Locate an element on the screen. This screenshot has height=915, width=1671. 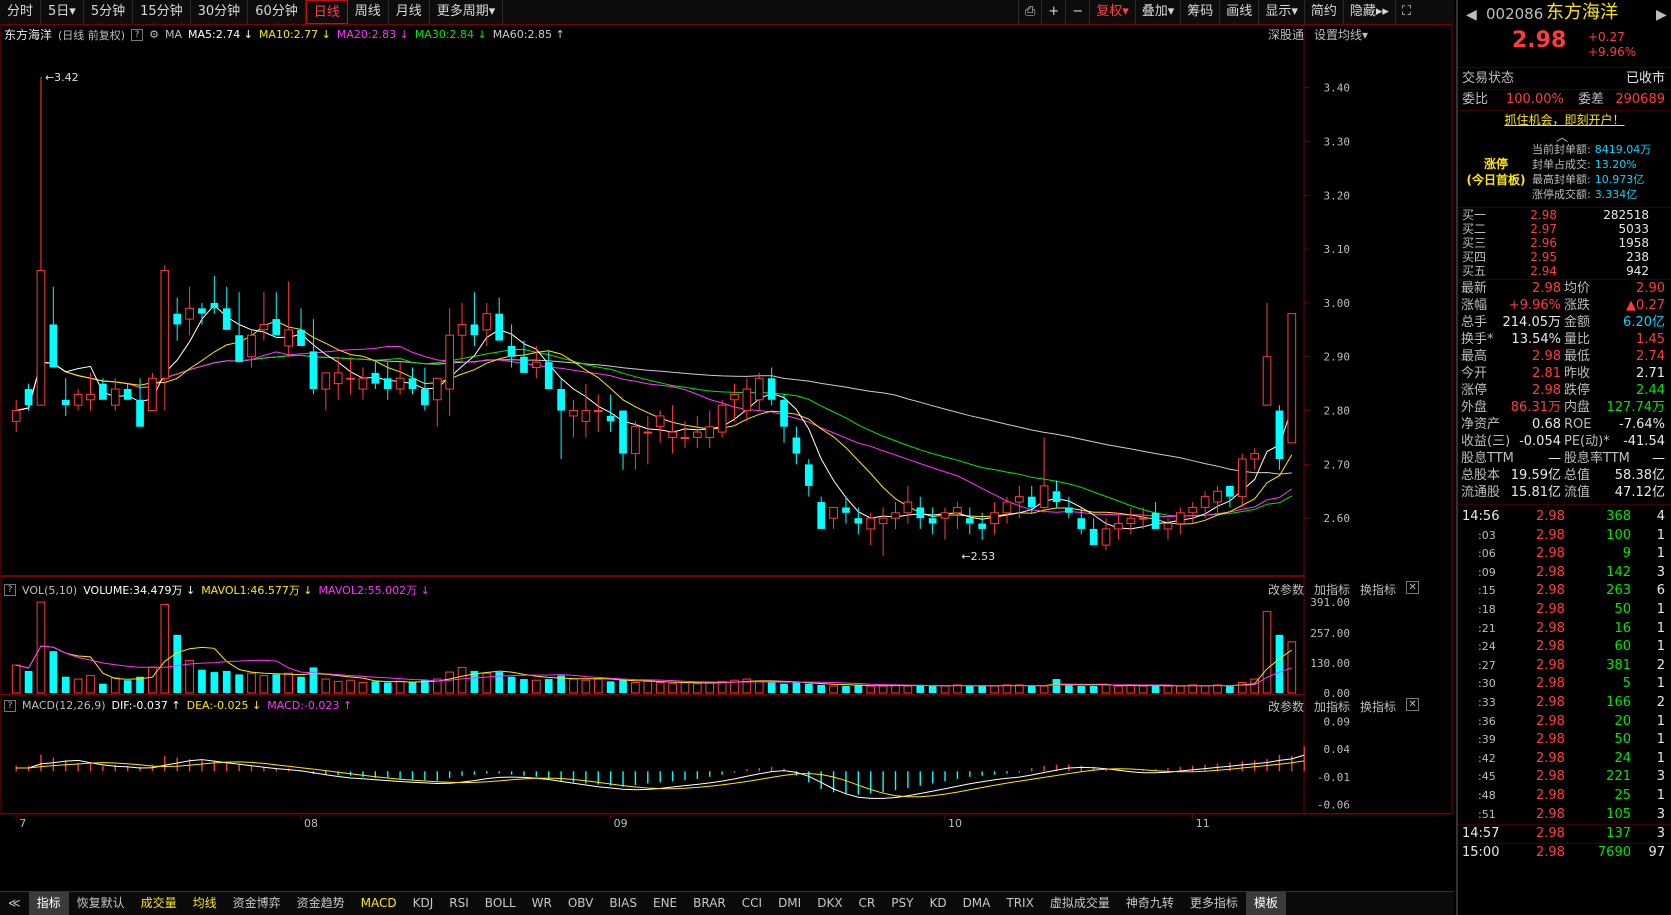
indicator-tab: TRIX is located at coordinates (1019, 903).